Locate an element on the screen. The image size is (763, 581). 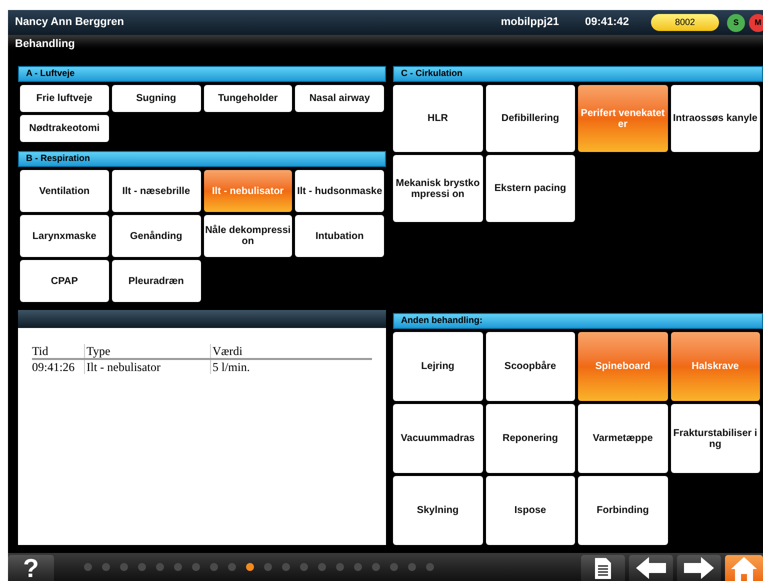
treatment-button: Genånding is located at coordinates (156, 236).